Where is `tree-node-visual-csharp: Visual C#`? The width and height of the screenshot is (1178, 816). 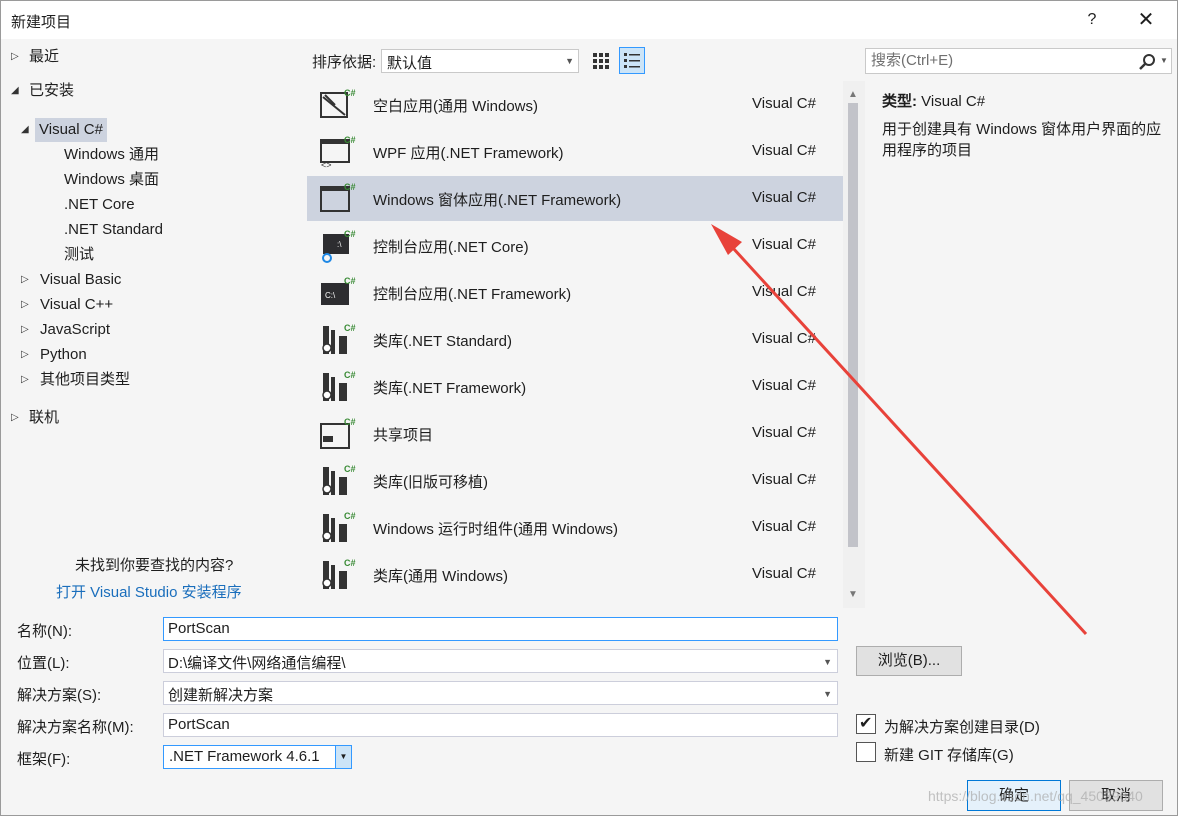
tree-node-visual-csharp: Visual C# is located at coordinates (71, 130).